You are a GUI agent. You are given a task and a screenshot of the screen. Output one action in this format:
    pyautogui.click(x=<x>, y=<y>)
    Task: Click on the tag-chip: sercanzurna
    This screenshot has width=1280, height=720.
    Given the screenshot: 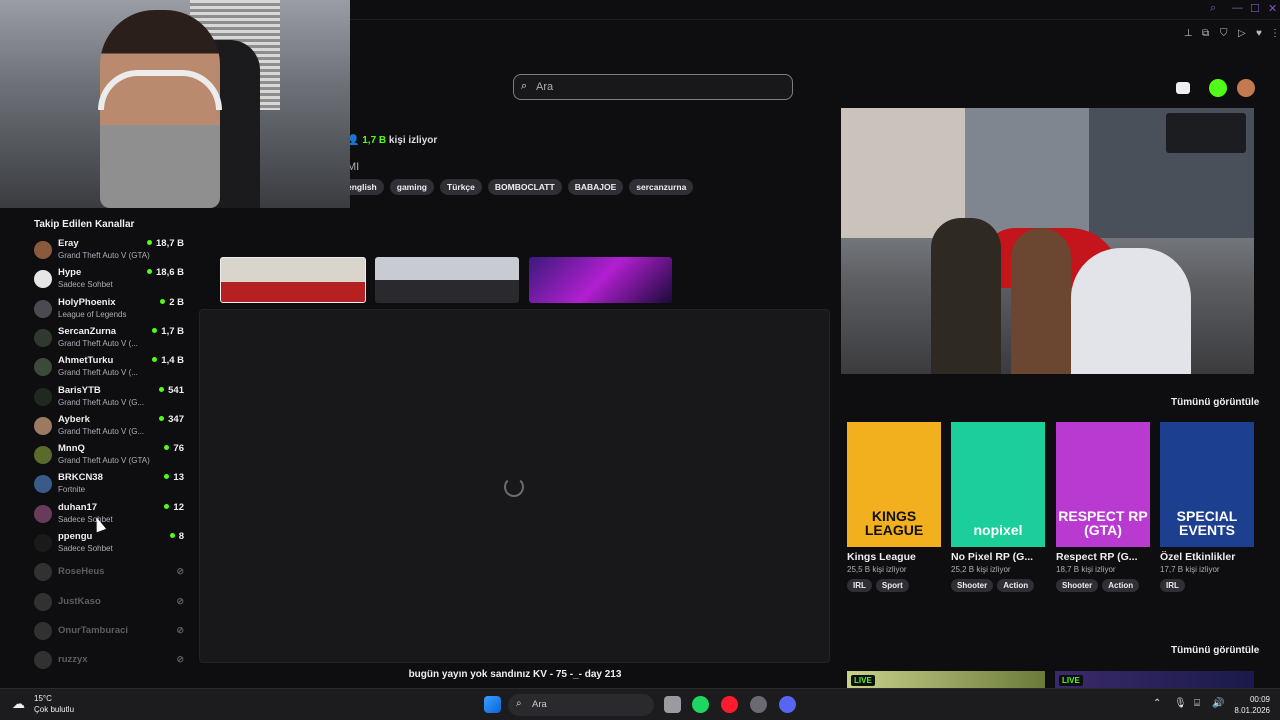 What is the action you would take?
    pyautogui.click(x=661, y=187)
    